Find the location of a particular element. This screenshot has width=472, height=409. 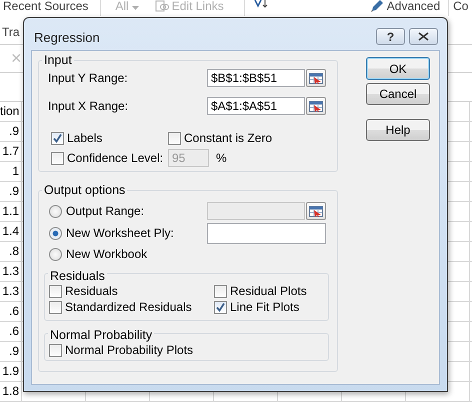

checkbox-label: Residuals is located at coordinates (91, 291).